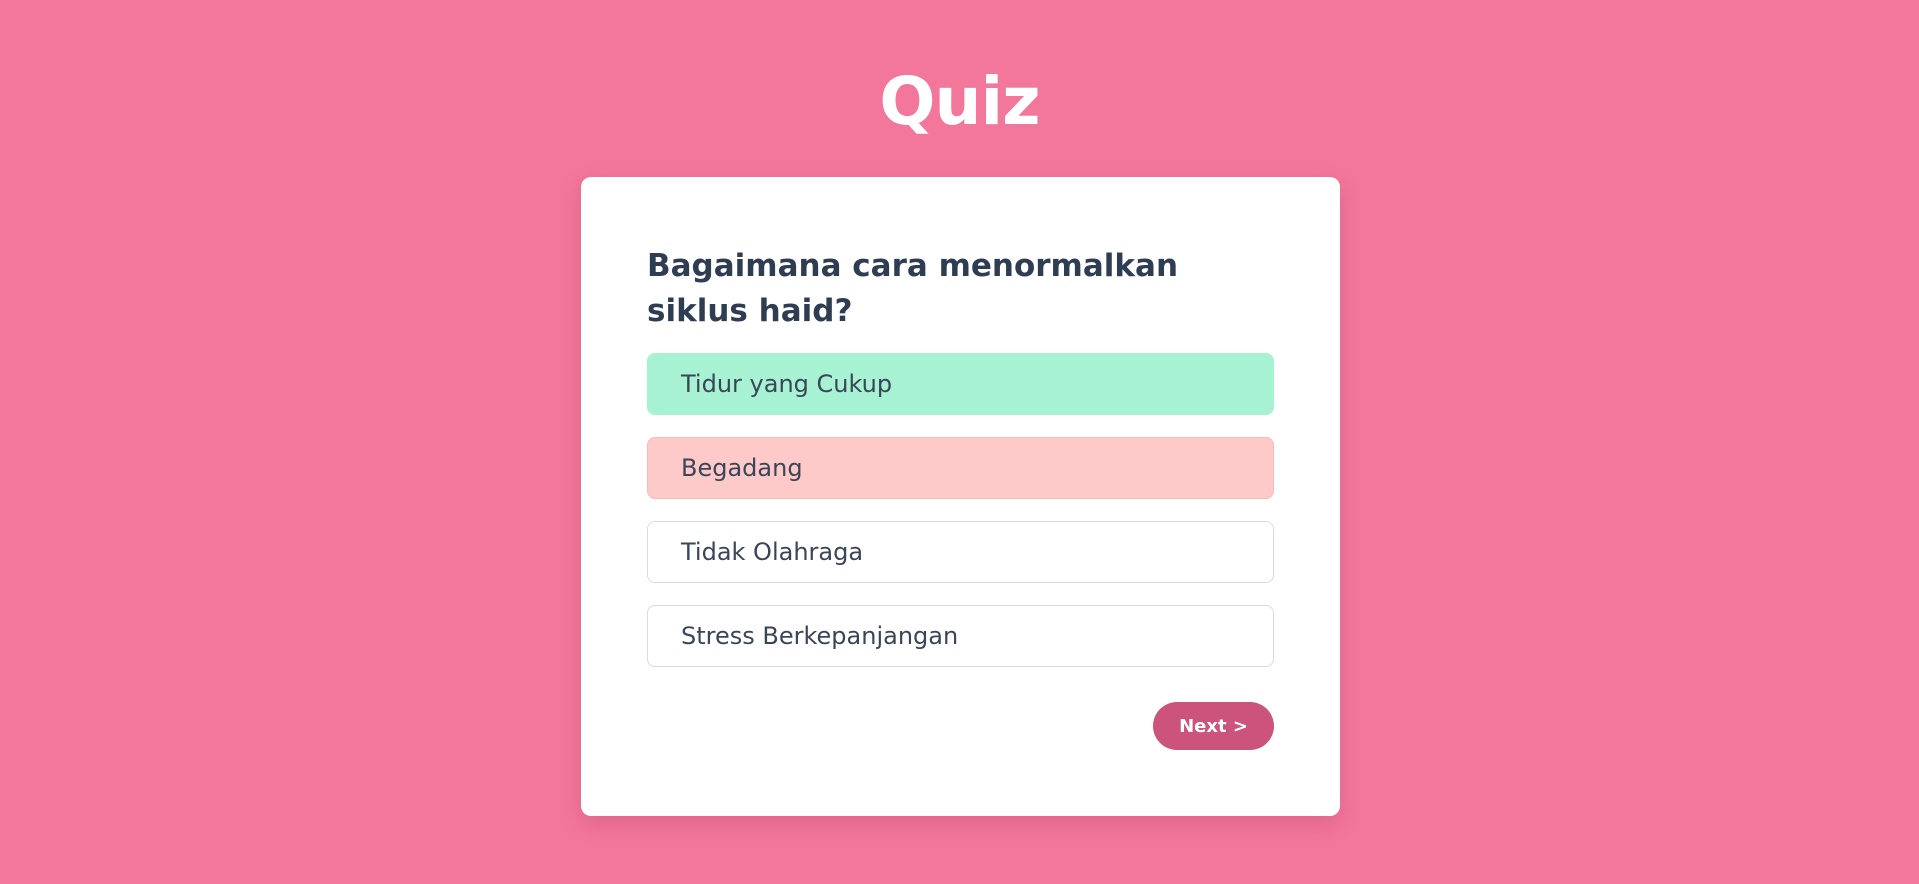 The height and width of the screenshot is (884, 1919). I want to click on answer-option-label: Tidak Olahraga, so click(772, 552).